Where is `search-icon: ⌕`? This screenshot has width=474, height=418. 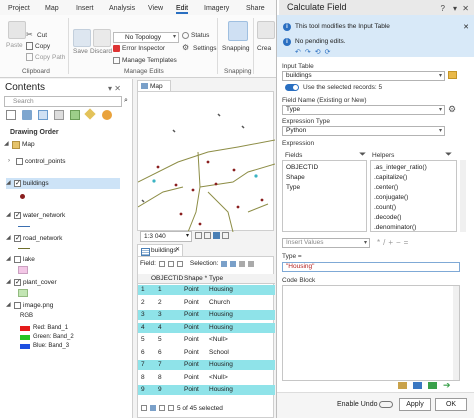
search-icon: ⌕ is located at coordinates (126, 101).